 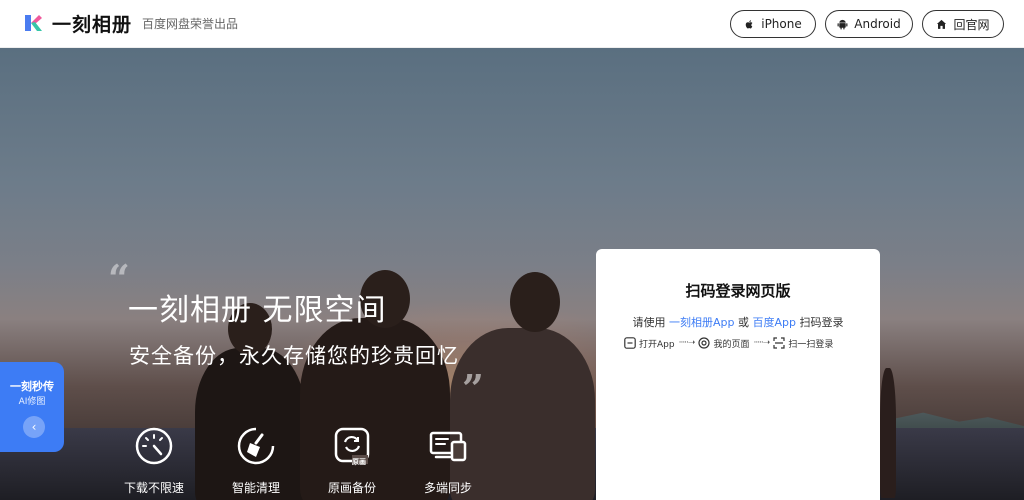 I want to click on collapse-arrow-icon: ‹, so click(x=34, y=427).